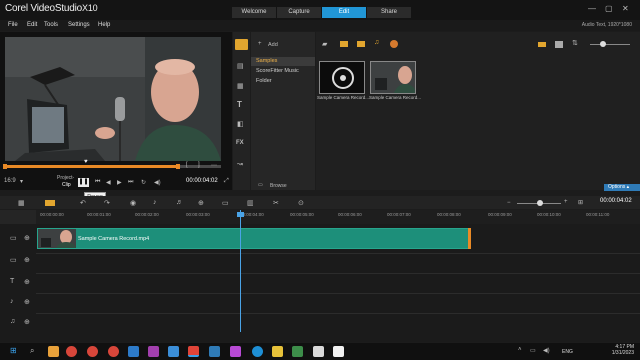 The height and width of the screenshot is (360, 640). I want to click on menu-help: Help, so click(104, 25).